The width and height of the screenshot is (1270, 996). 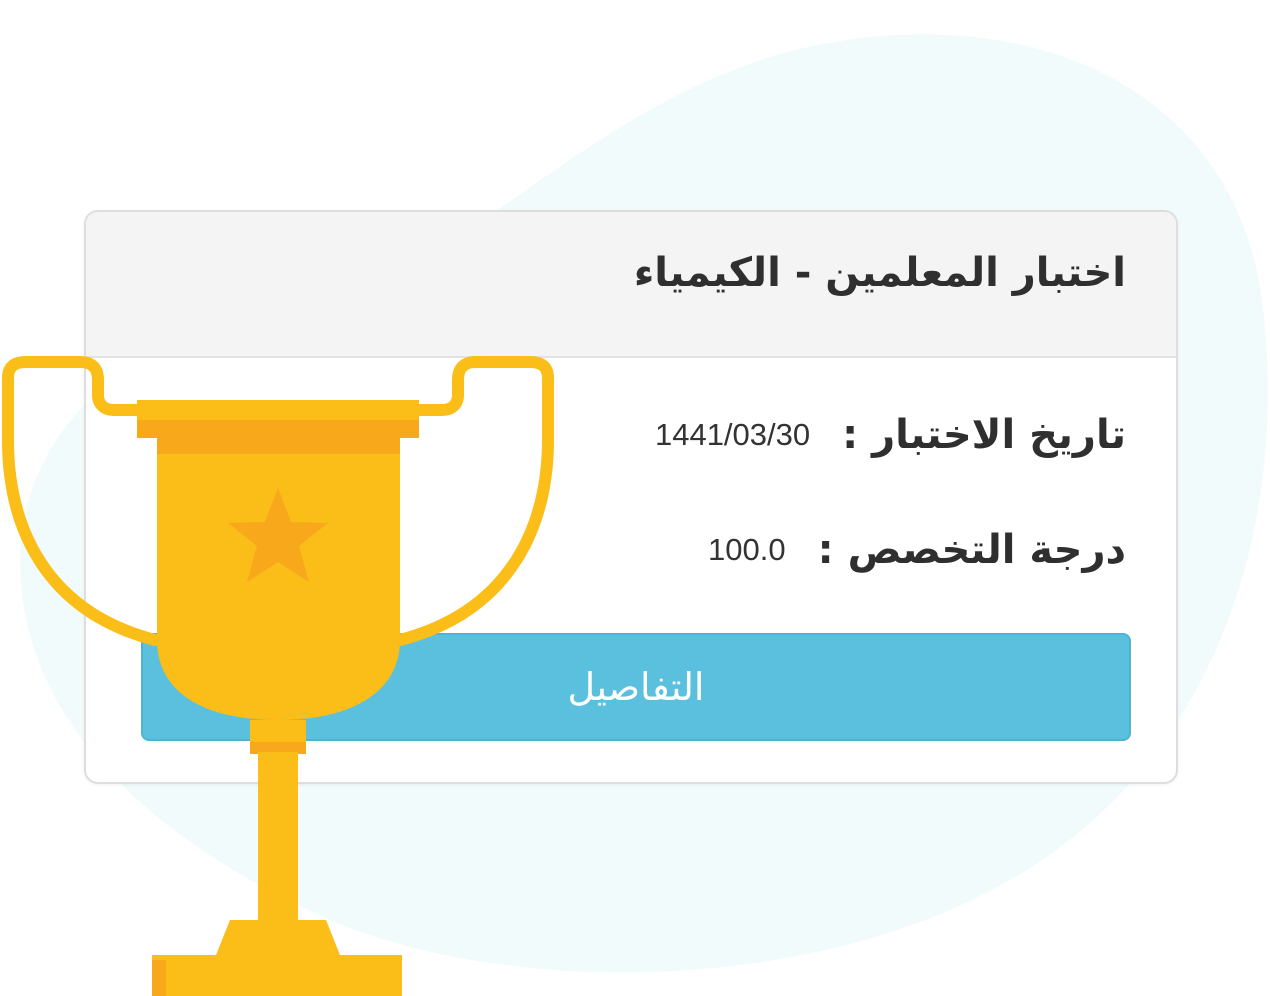 I want to click on exam-date-label: تاريخ الاختبار, so click(x=999, y=435).